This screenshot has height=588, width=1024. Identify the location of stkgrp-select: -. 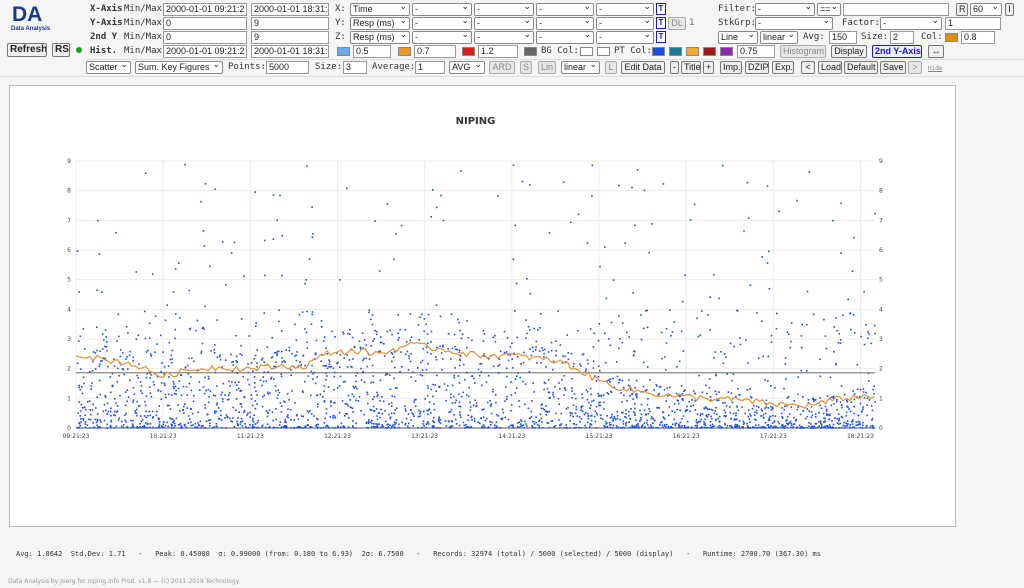
(794, 23).